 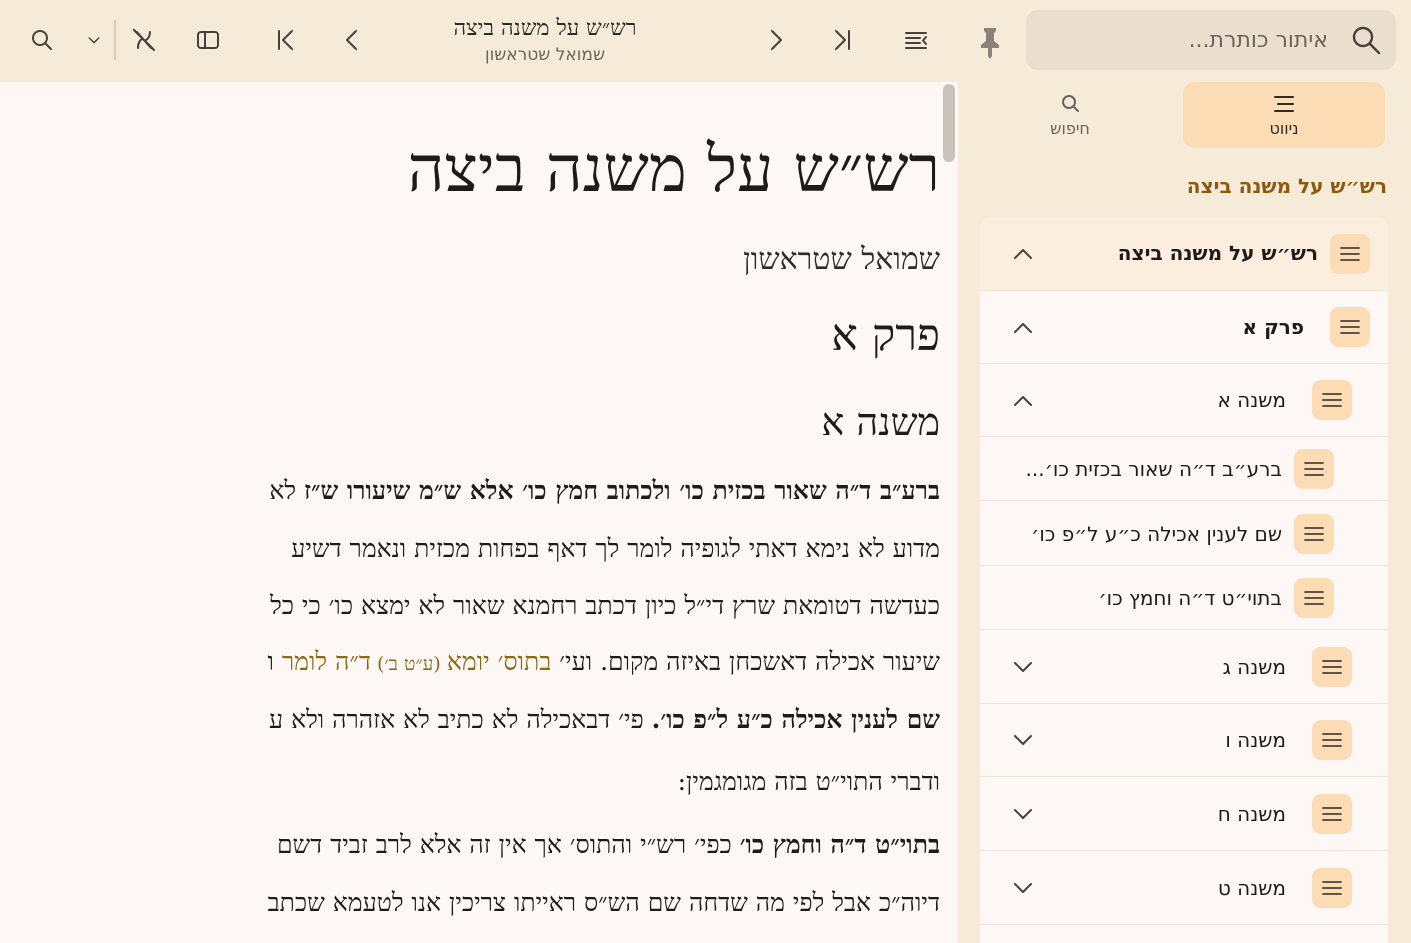 I want to click on toc-item-label: משנה ט, so click(x=1251, y=888).